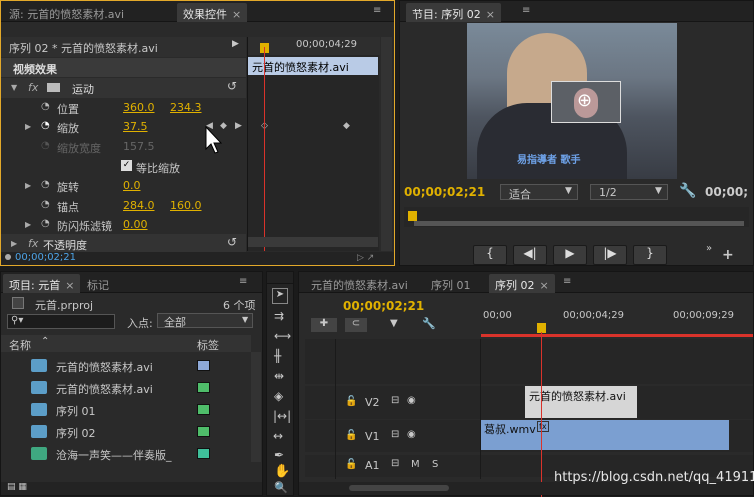 This screenshot has width=754, height=497. What do you see at coordinates (278, 436) in the screenshot?
I see `slide-tool-icon: ↔` at bounding box center [278, 436].